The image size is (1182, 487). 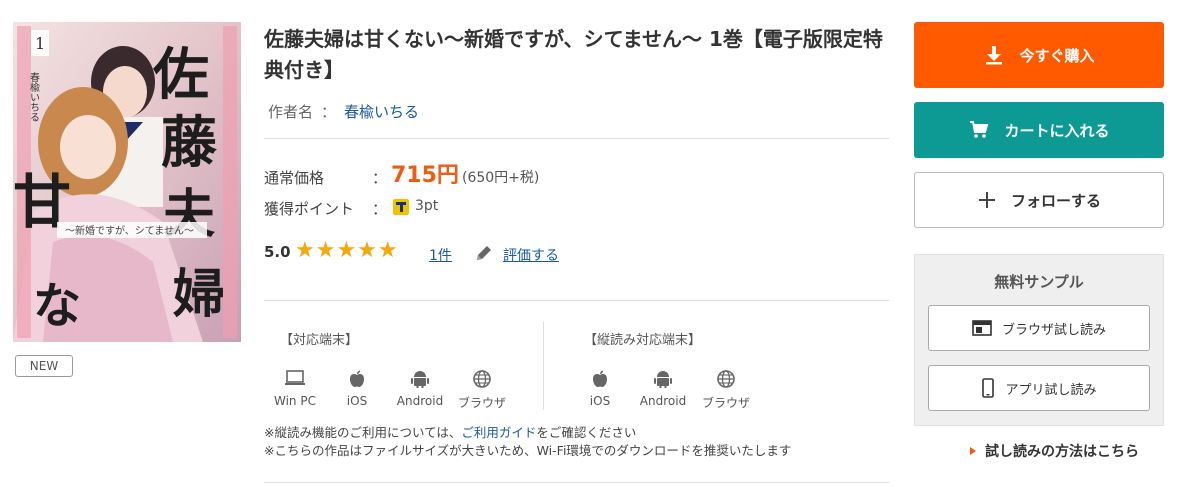 I want to click on device-browser: ブラウザ, so click(x=482, y=389).